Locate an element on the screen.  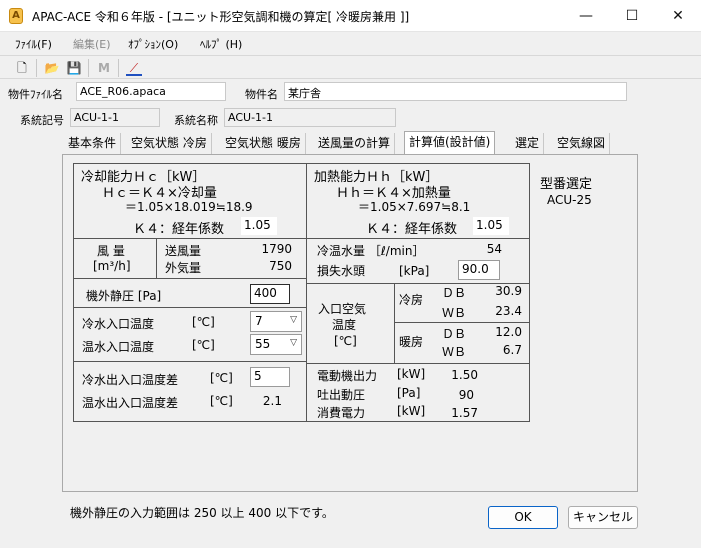
inlet-air-temp-label: 温度 is located at coordinates (344, 325).